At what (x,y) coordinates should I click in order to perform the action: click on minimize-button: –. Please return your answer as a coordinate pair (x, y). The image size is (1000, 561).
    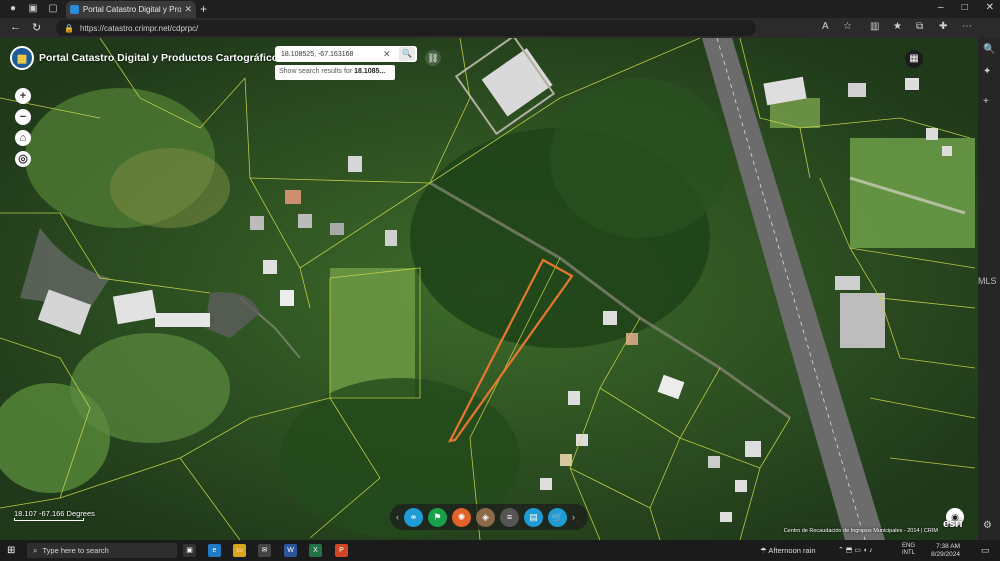
    Looking at the image, I should click on (941, 7).